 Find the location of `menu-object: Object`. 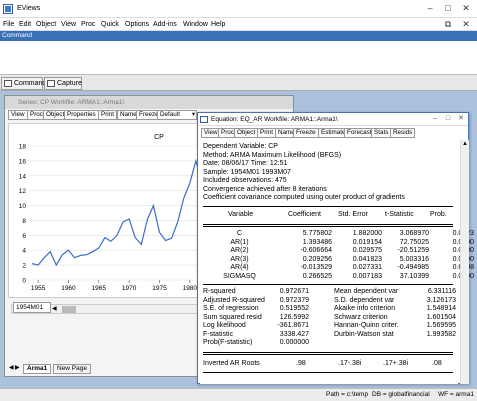

menu-object: Object is located at coordinates (46, 24).